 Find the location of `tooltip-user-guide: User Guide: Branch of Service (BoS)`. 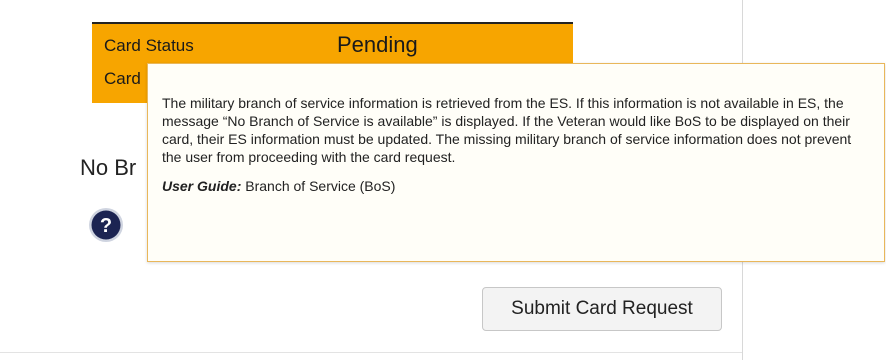

tooltip-user-guide: User Guide: Branch of Service (BoS) is located at coordinates (516, 186).